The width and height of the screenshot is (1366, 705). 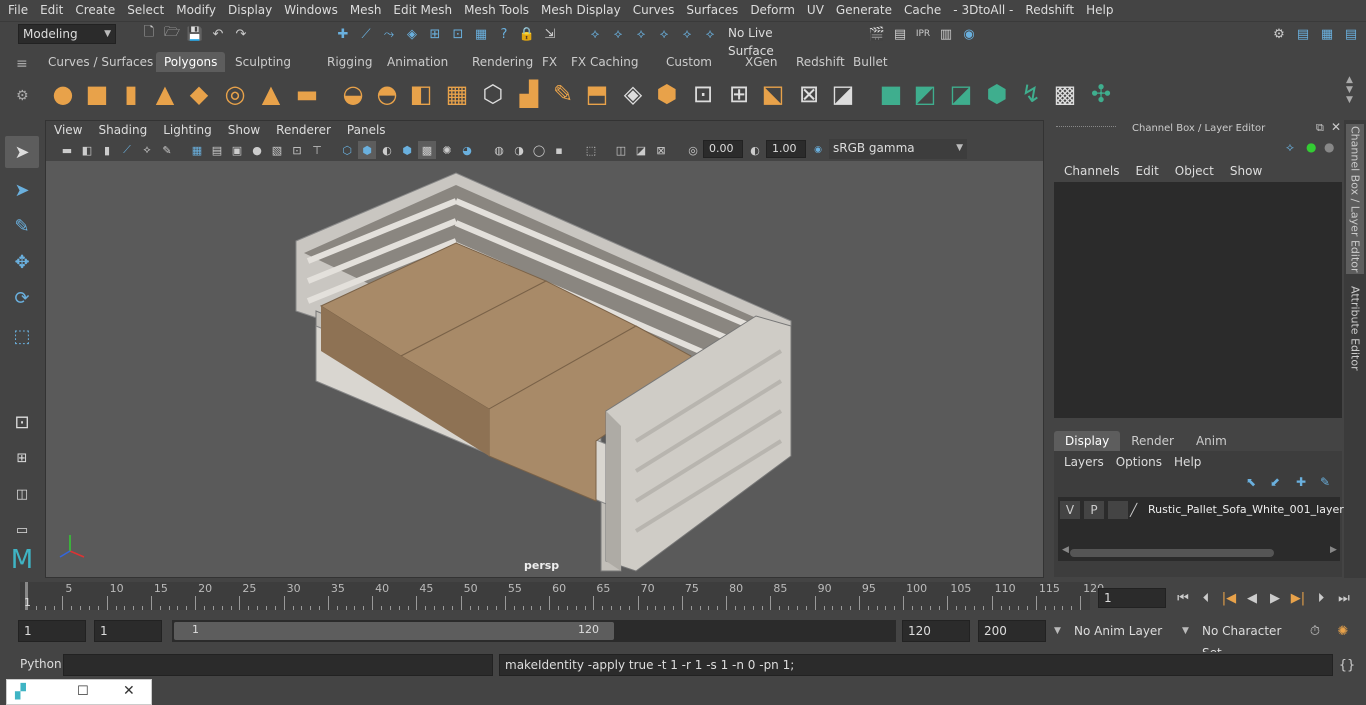 What do you see at coordinates (843, 94) in the screenshot?
I see `merge-icon: ◪` at bounding box center [843, 94].